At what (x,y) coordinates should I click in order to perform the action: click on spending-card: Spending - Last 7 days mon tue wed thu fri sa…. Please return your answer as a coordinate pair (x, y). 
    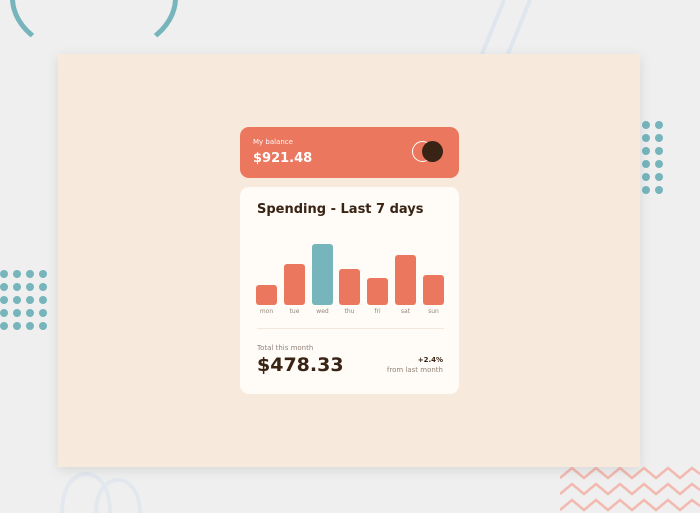
    Looking at the image, I should click on (349, 290).